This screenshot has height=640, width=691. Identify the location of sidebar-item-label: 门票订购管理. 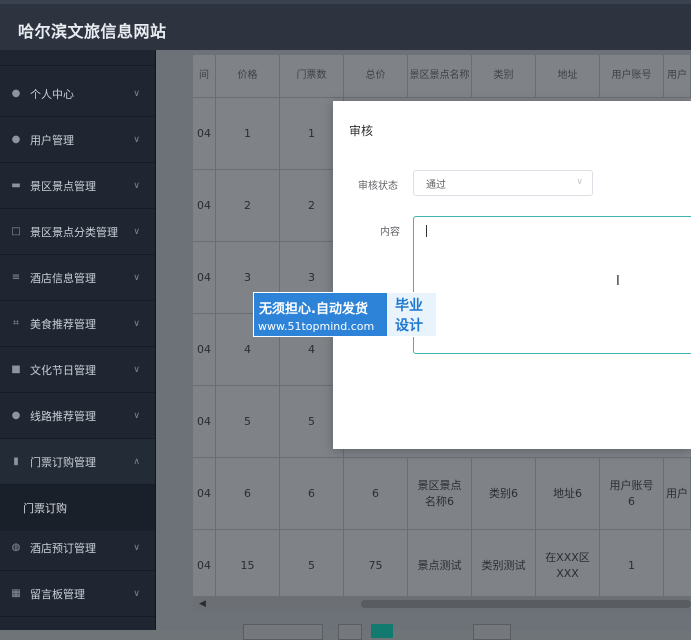
(63, 462).